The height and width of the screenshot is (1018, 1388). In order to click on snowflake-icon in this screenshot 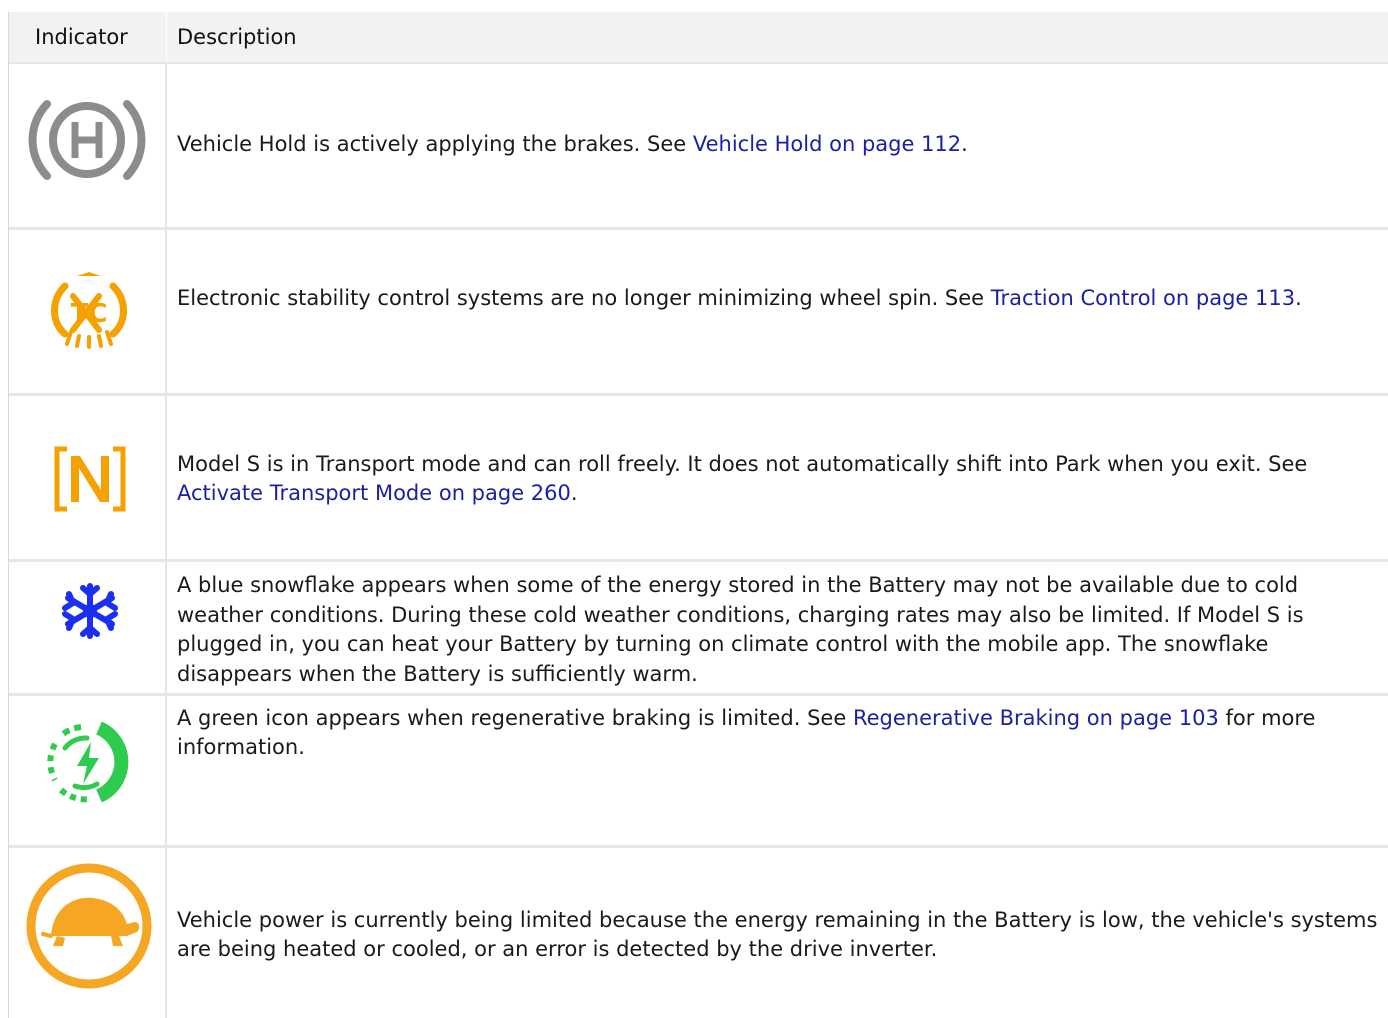, I will do `click(90, 611)`.